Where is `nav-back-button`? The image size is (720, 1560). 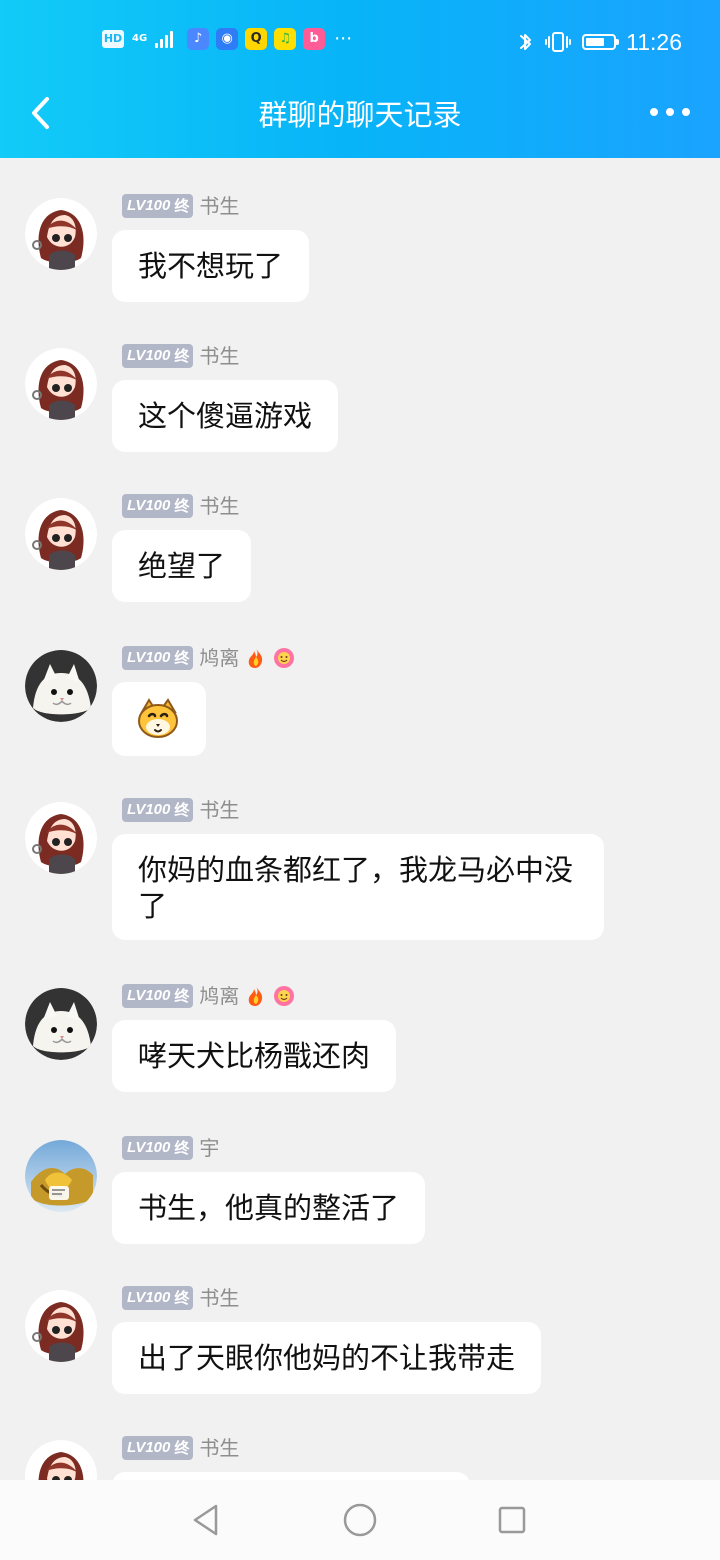
nav-back-button is located at coordinates (206, 1520).